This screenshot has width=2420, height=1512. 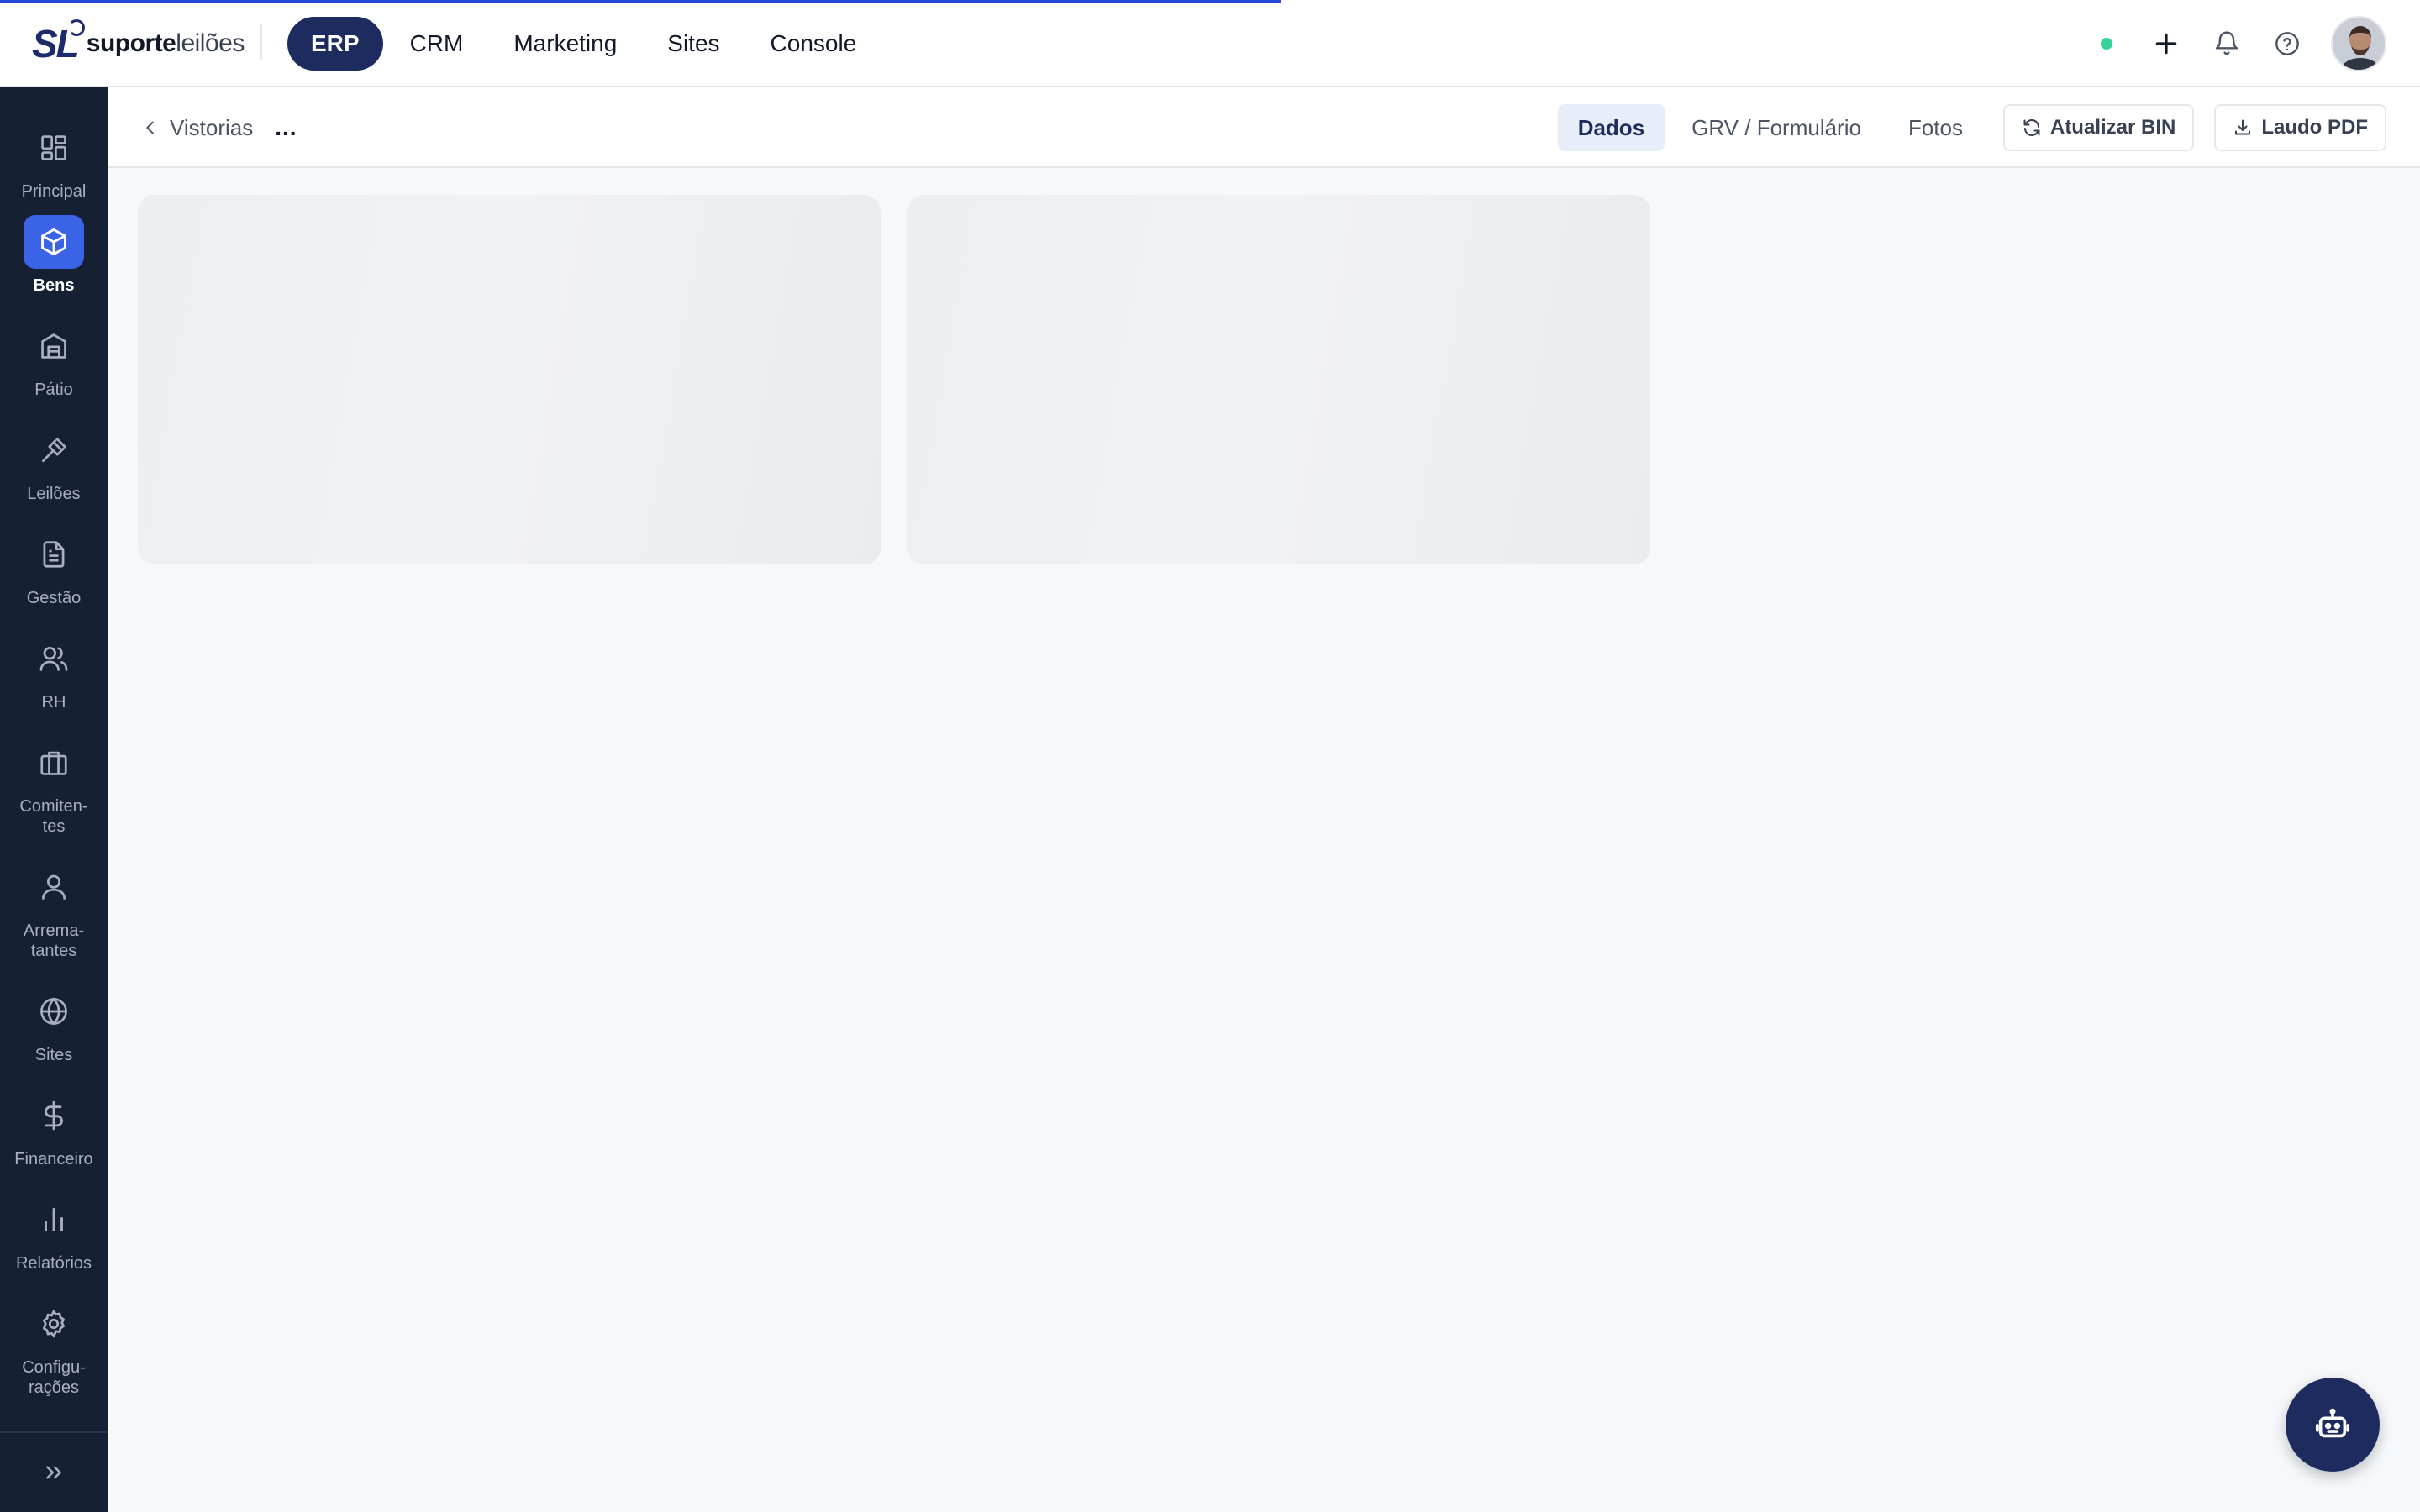 I want to click on tab-dados: Dados, so click(x=1611, y=127).